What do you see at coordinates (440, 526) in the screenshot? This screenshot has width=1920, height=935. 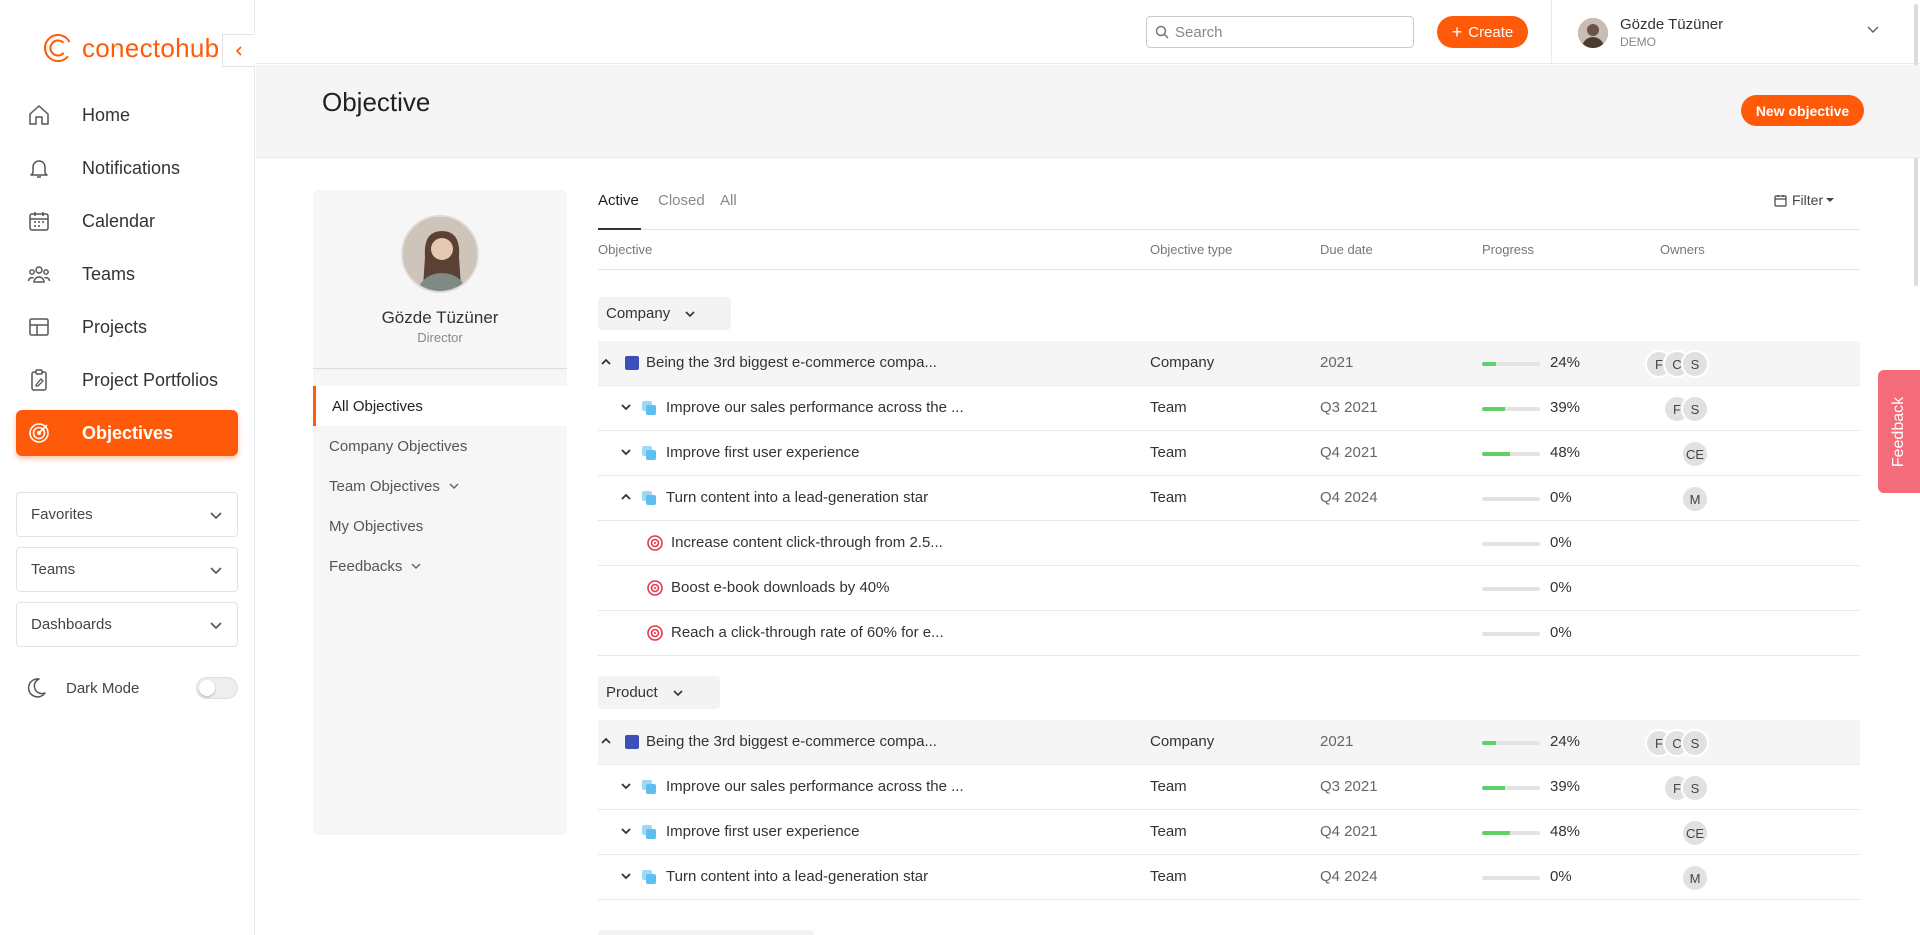 I see `menu-item-my-objectives: My Objectives` at bounding box center [440, 526].